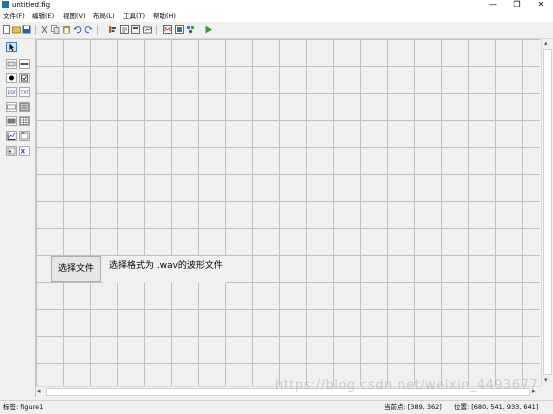 Image resolution: width=553 pixels, height=414 pixels. I want to click on undo-icon, so click(77, 29).